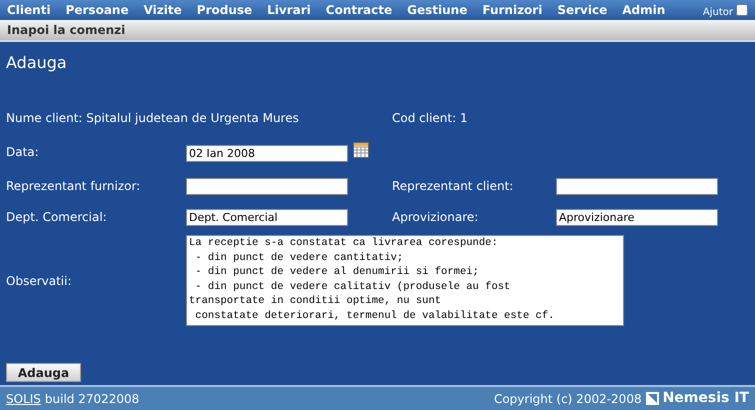 This screenshot has width=755, height=410. What do you see at coordinates (37, 63) in the screenshot?
I see `page-title: Adauga` at bounding box center [37, 63].